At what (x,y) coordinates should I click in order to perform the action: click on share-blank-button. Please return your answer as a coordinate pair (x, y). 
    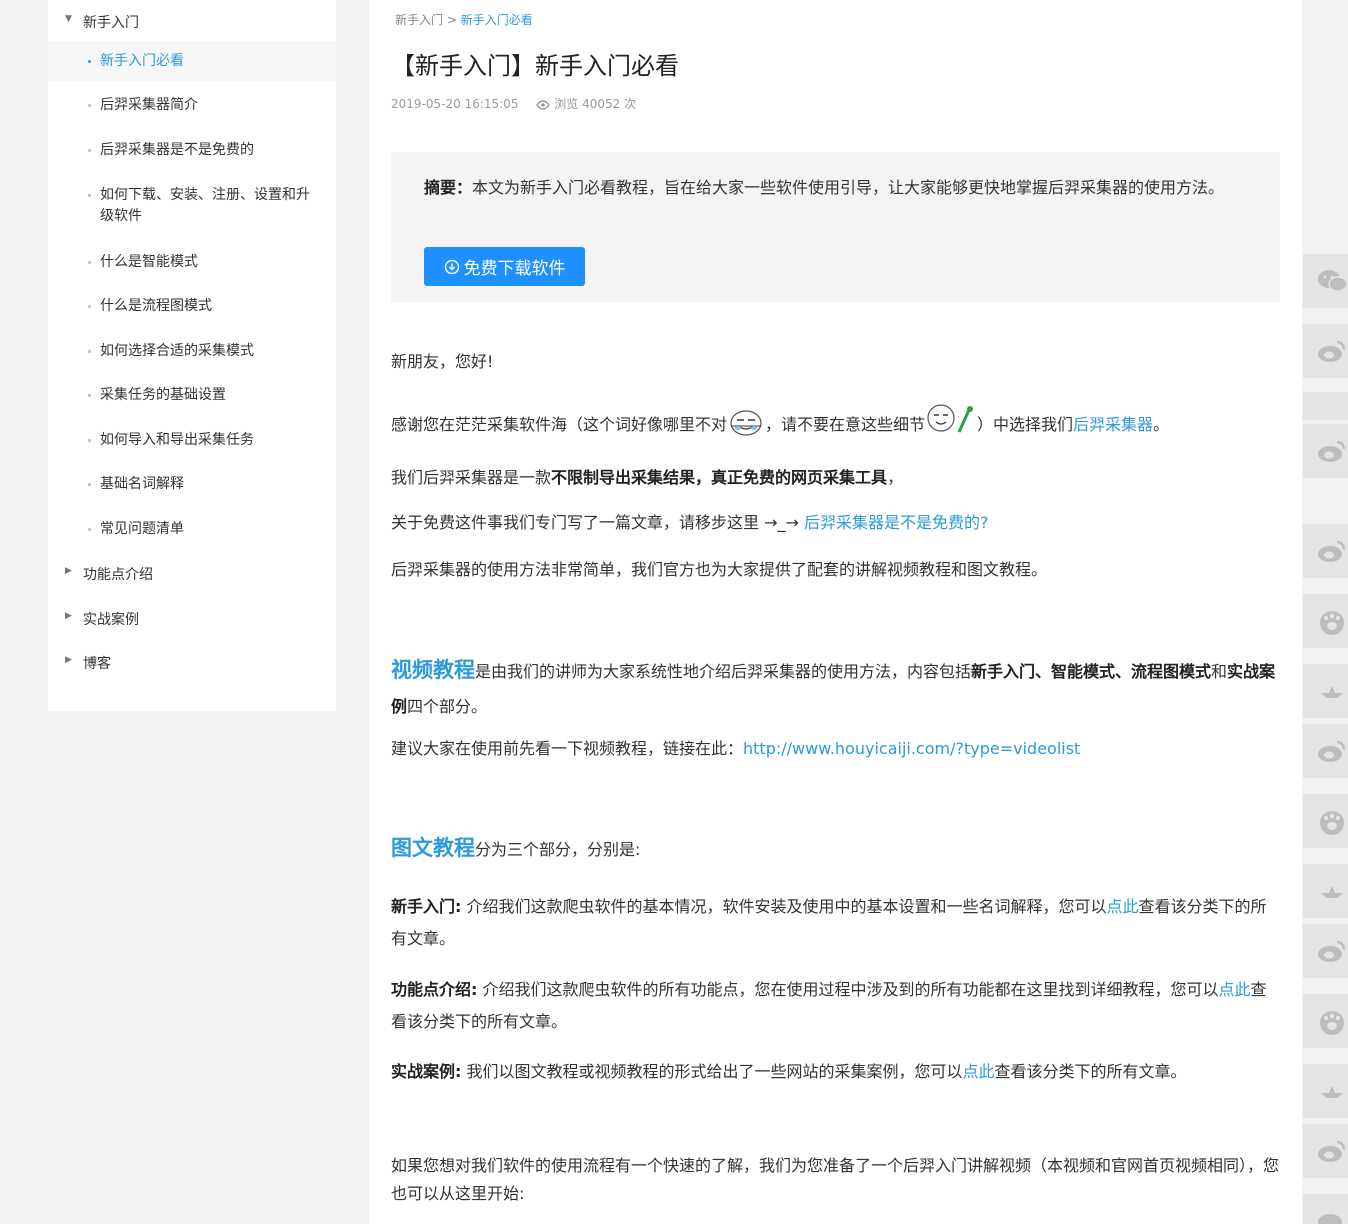
    Looking at the image, I should click on (1325, 406).